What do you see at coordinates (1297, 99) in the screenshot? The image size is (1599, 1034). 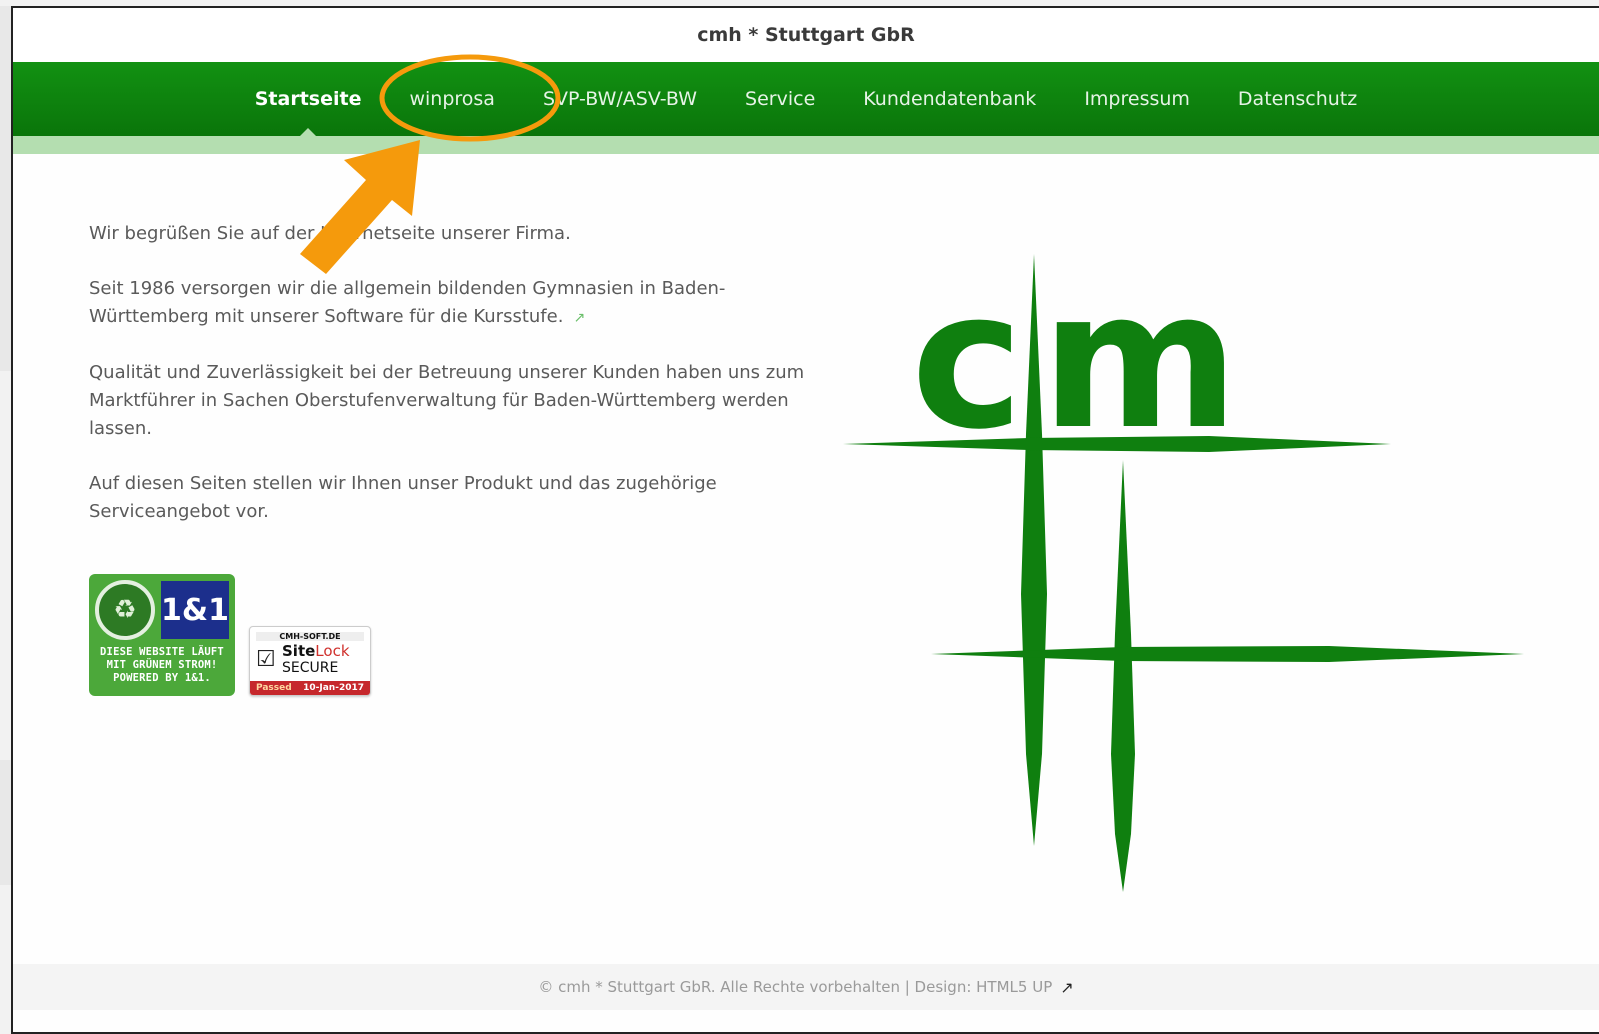 I see `nav-item-datenschutz: Datenschutz` at bounding box center [1297, 99].